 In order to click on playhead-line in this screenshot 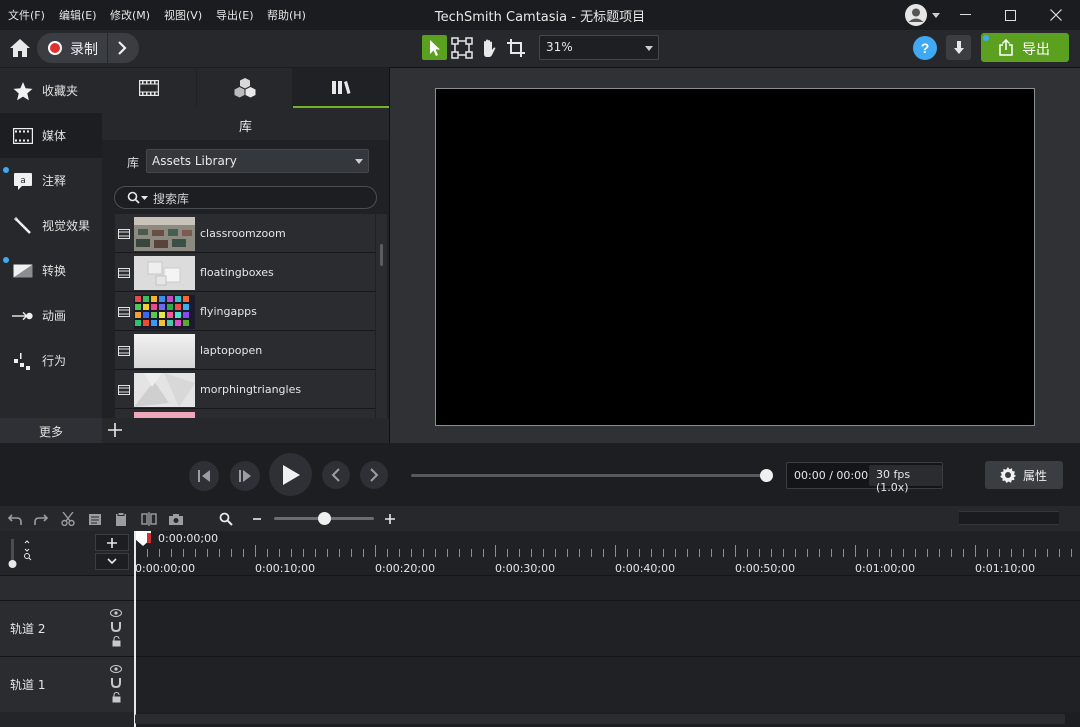, I will do `click(135, 629)`.